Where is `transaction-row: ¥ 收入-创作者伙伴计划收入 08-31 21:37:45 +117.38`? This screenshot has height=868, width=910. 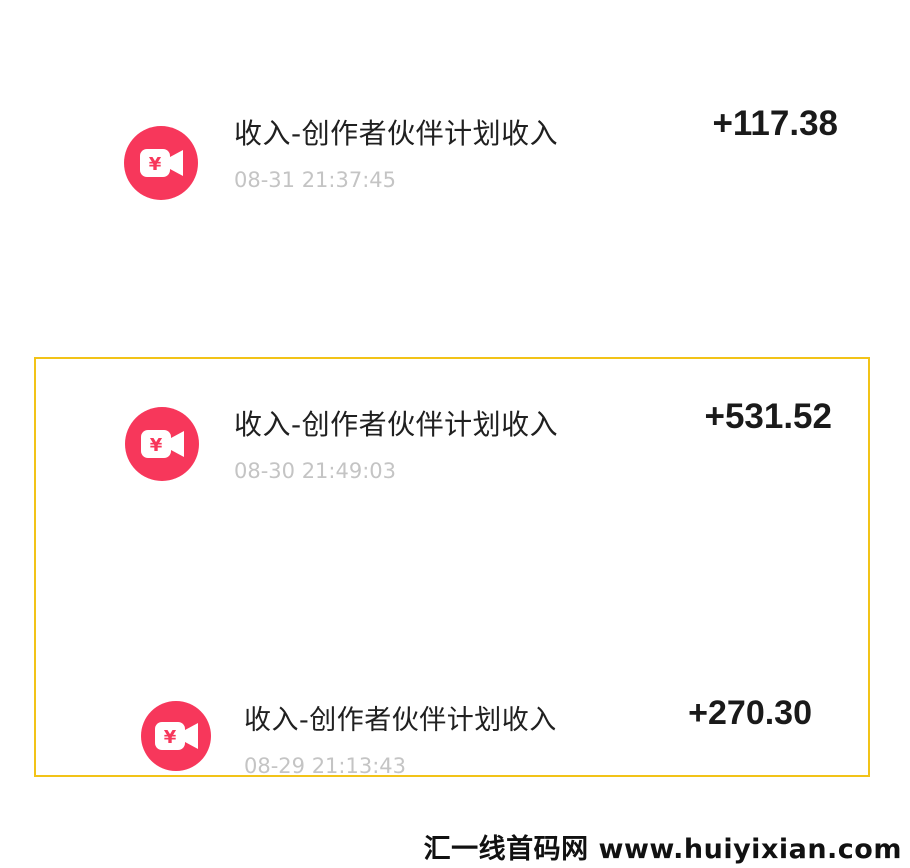 transaction-row: ¥ 收入-创作者伙伴计划收入 08-31 21:37:45 +117.38 is located at coordinates (455, 145).